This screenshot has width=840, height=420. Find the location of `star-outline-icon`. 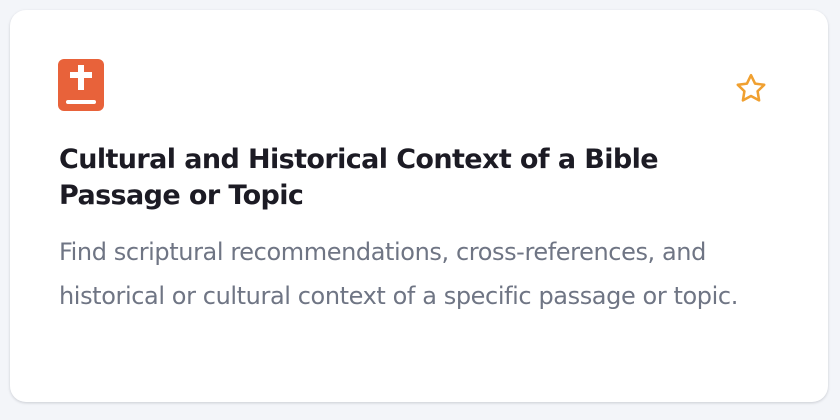

star-outline-icon is located at coordinates (751, 89).